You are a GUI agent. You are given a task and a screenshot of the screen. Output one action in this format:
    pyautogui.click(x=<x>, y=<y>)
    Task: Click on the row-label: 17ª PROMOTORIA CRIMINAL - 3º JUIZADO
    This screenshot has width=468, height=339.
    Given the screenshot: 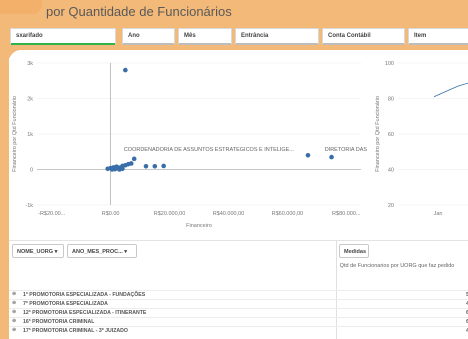 What is the action you would take?
    pyautogui.click(x=75, y=330)
    